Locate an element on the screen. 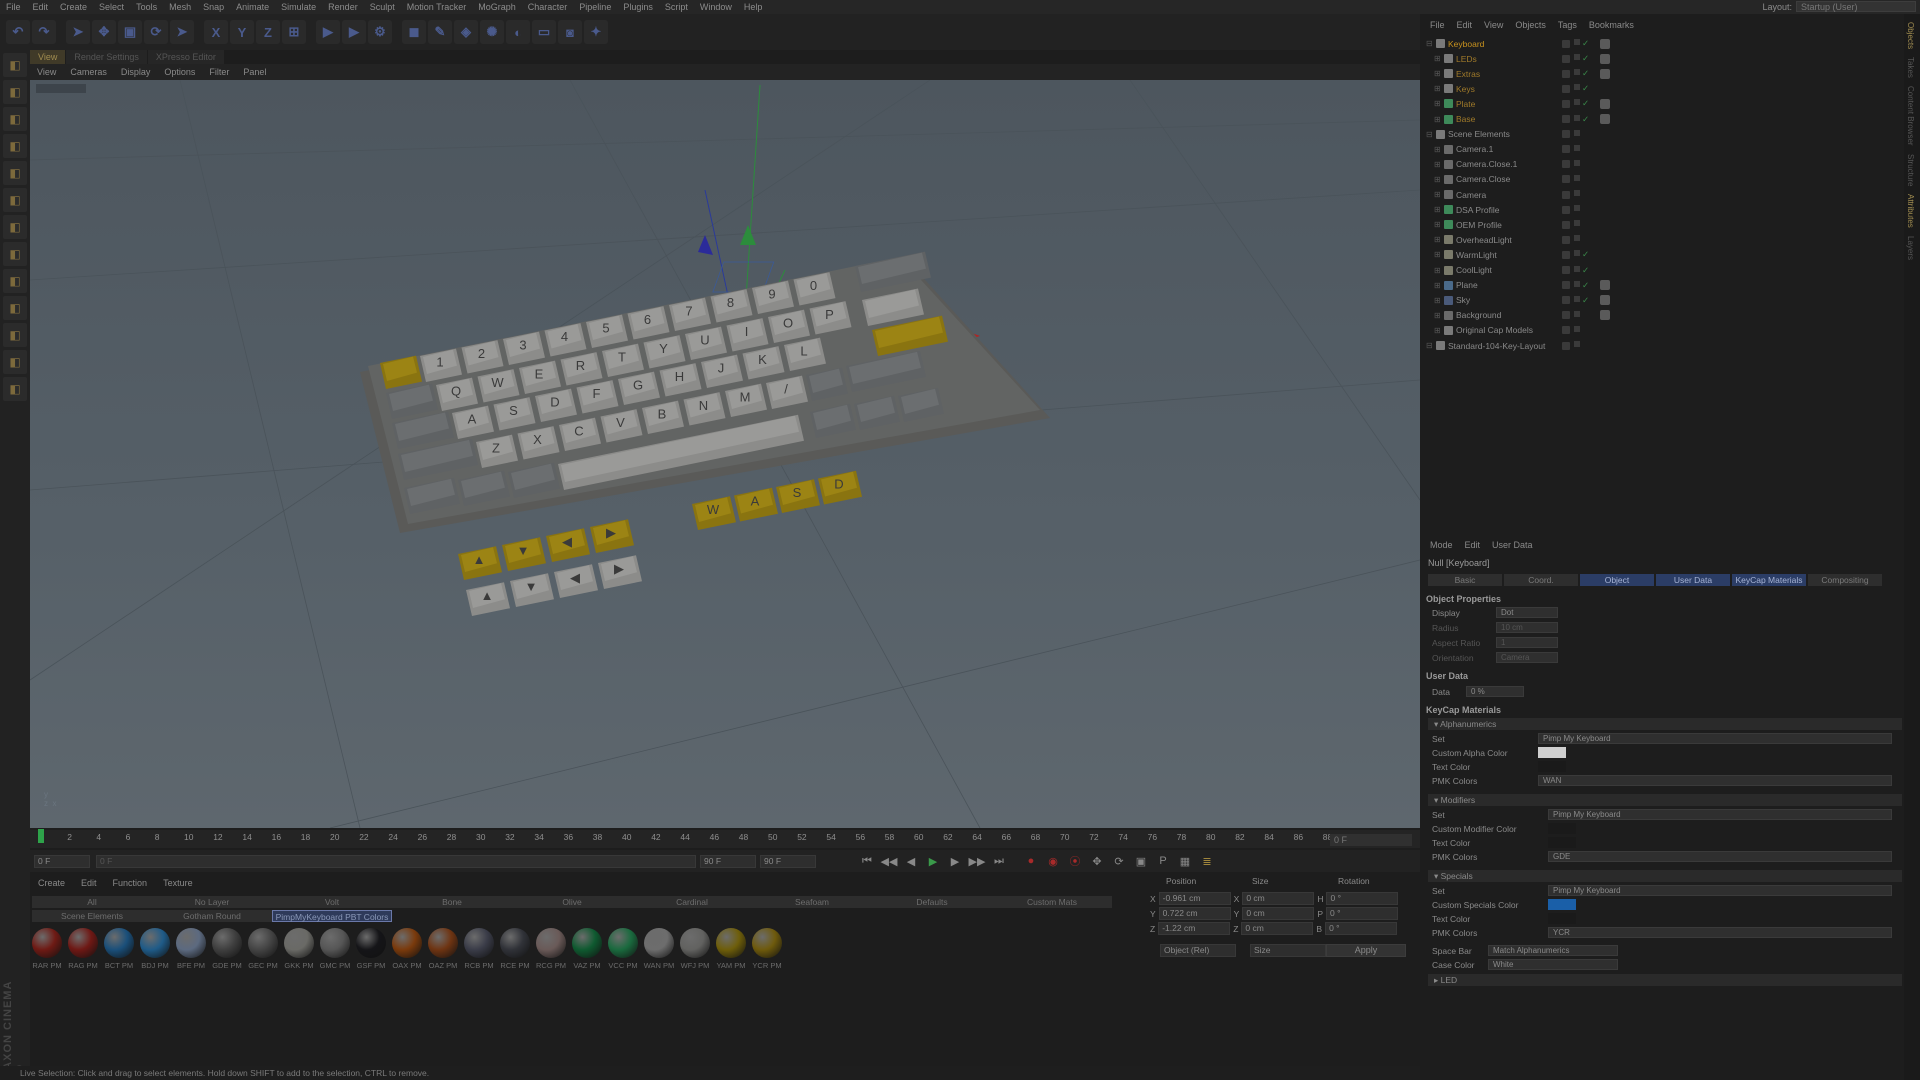 The image size is (1920, 1080). material-swatch: BFE PM is located at coordinates (191, 949).